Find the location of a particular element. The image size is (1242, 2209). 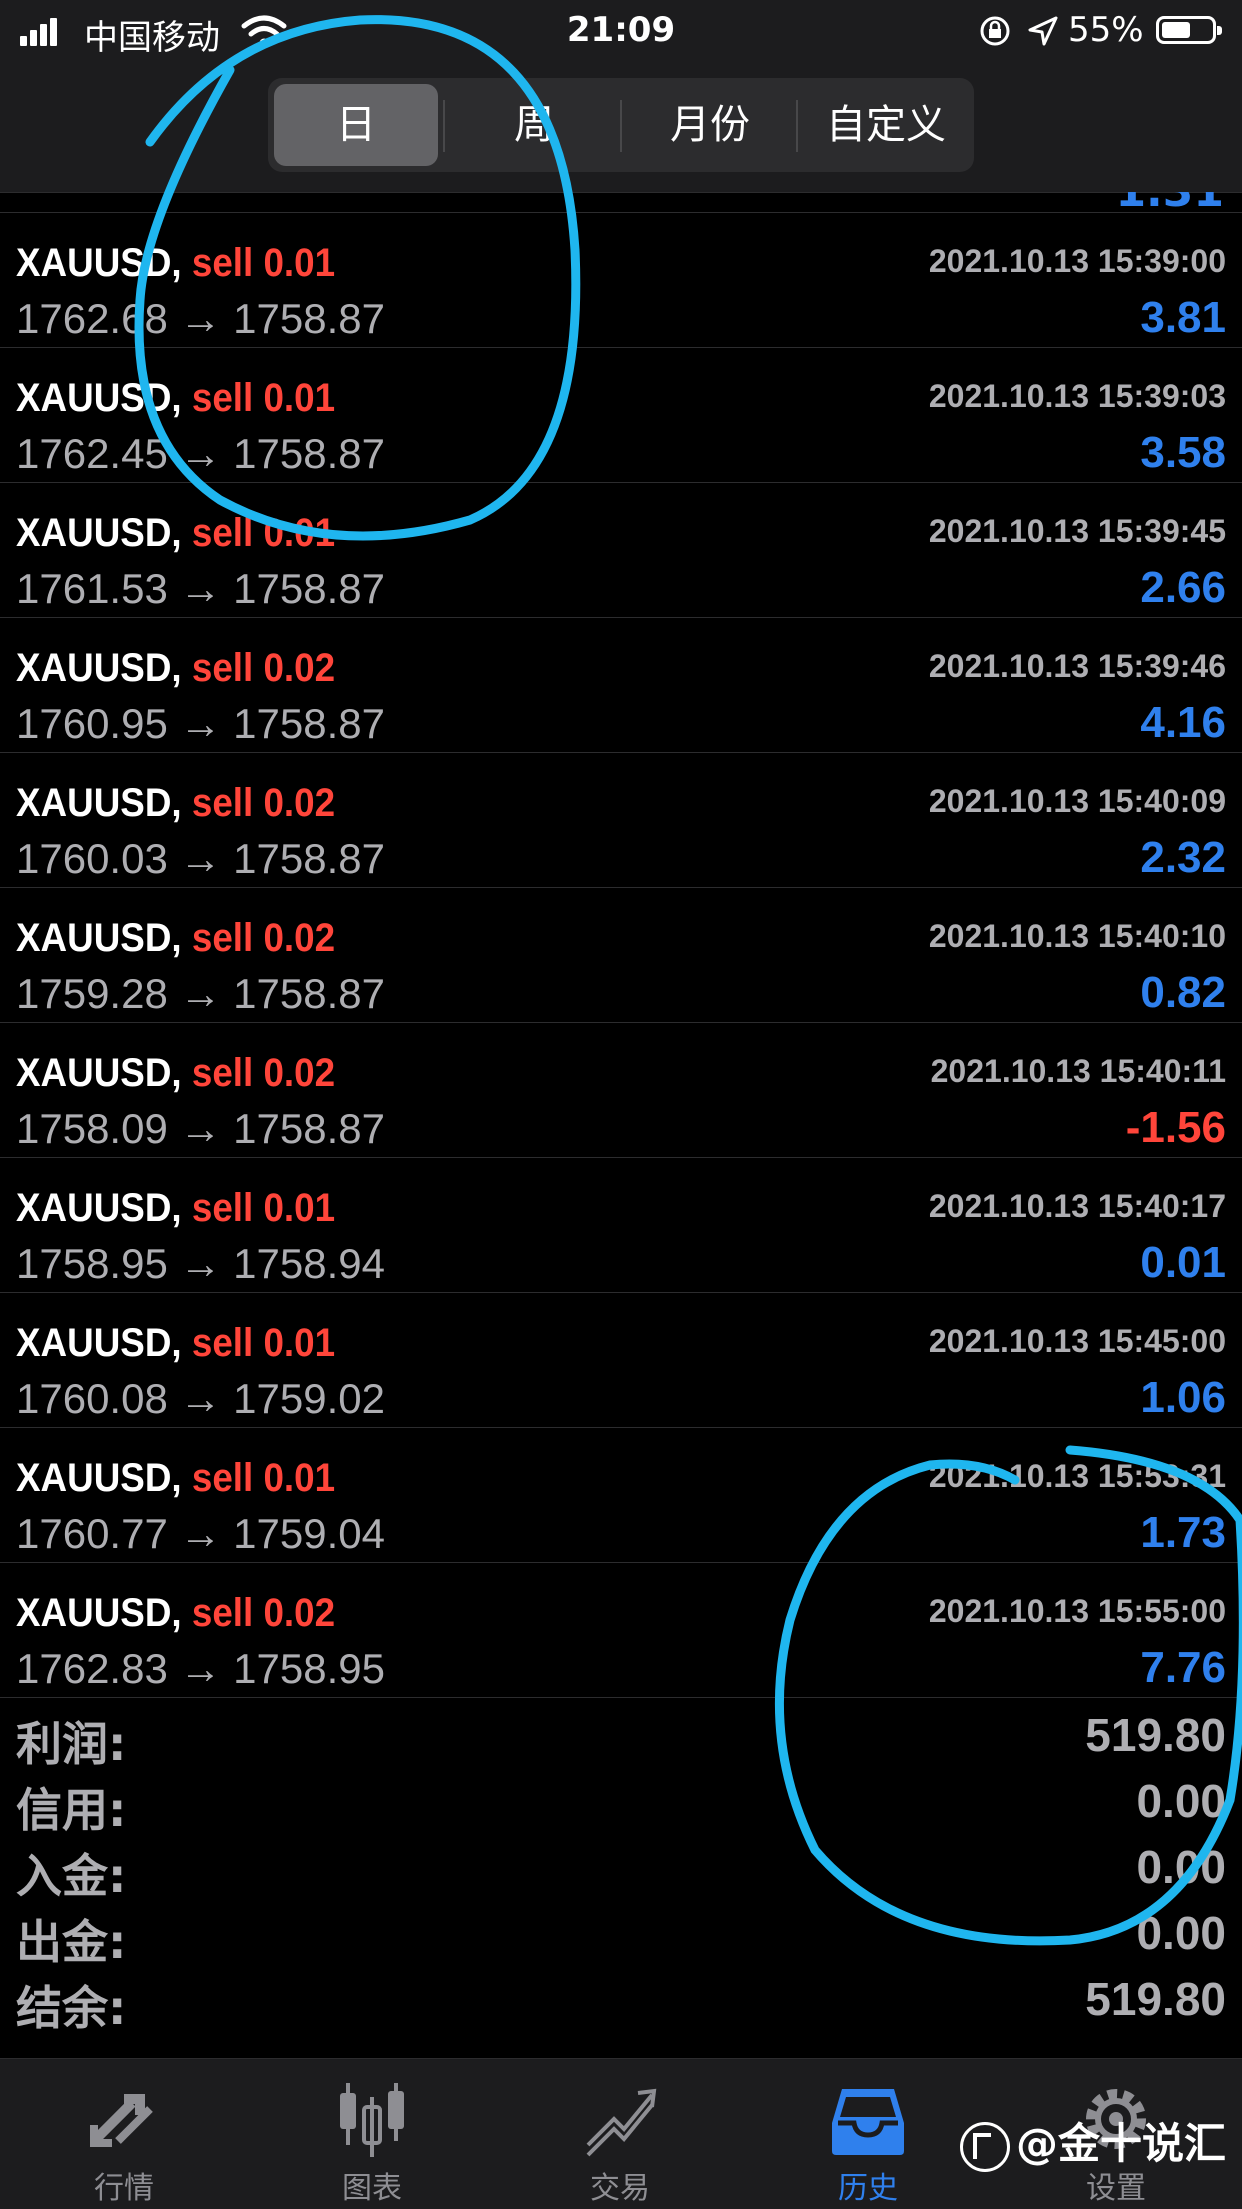

summary-credit-row: 信用: 0.00 is located at coordinates (621, 1801).